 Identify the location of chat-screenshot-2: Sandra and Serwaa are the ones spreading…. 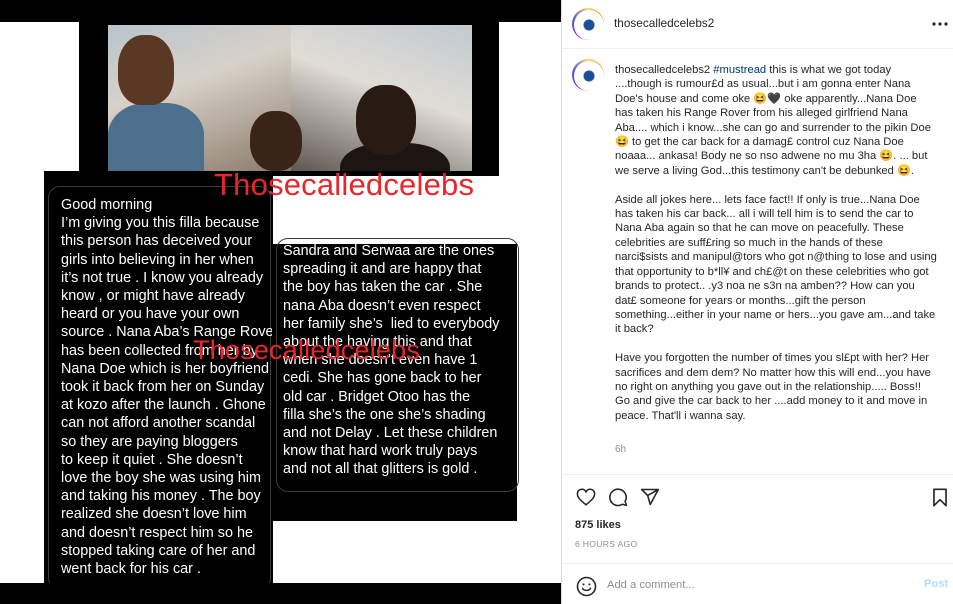
(395, 379).